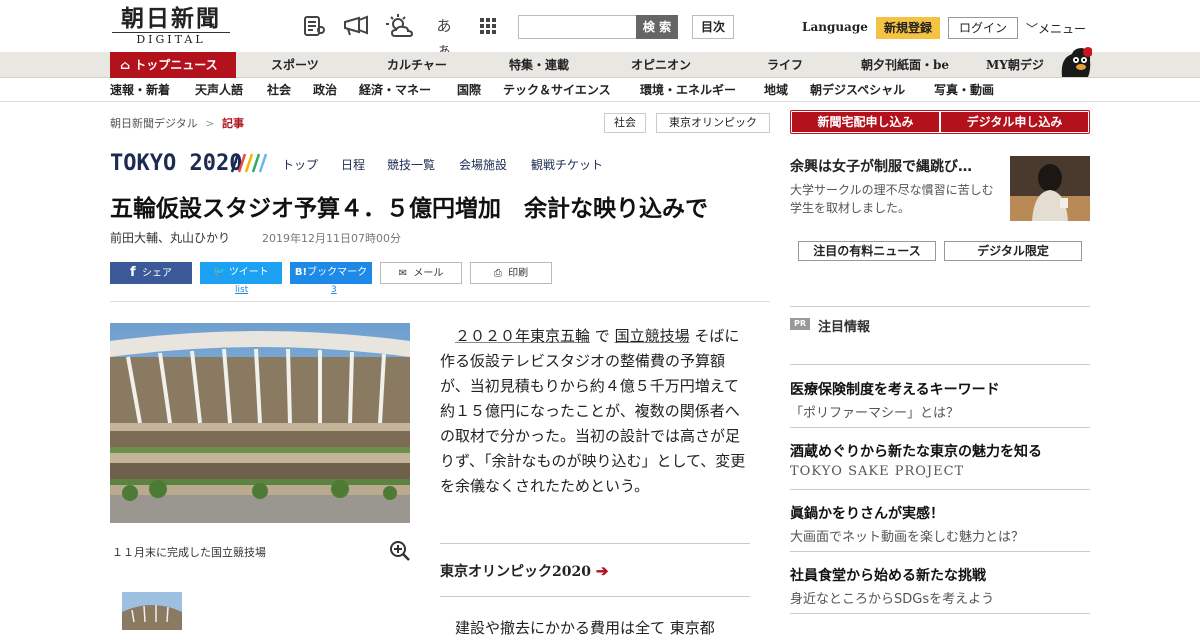 The width and height of the screenshot is (1200, 641). Describe the element at coordinates (421, 273) in the screenshot. I see `mail-share-button: ✉ メール` at that location.